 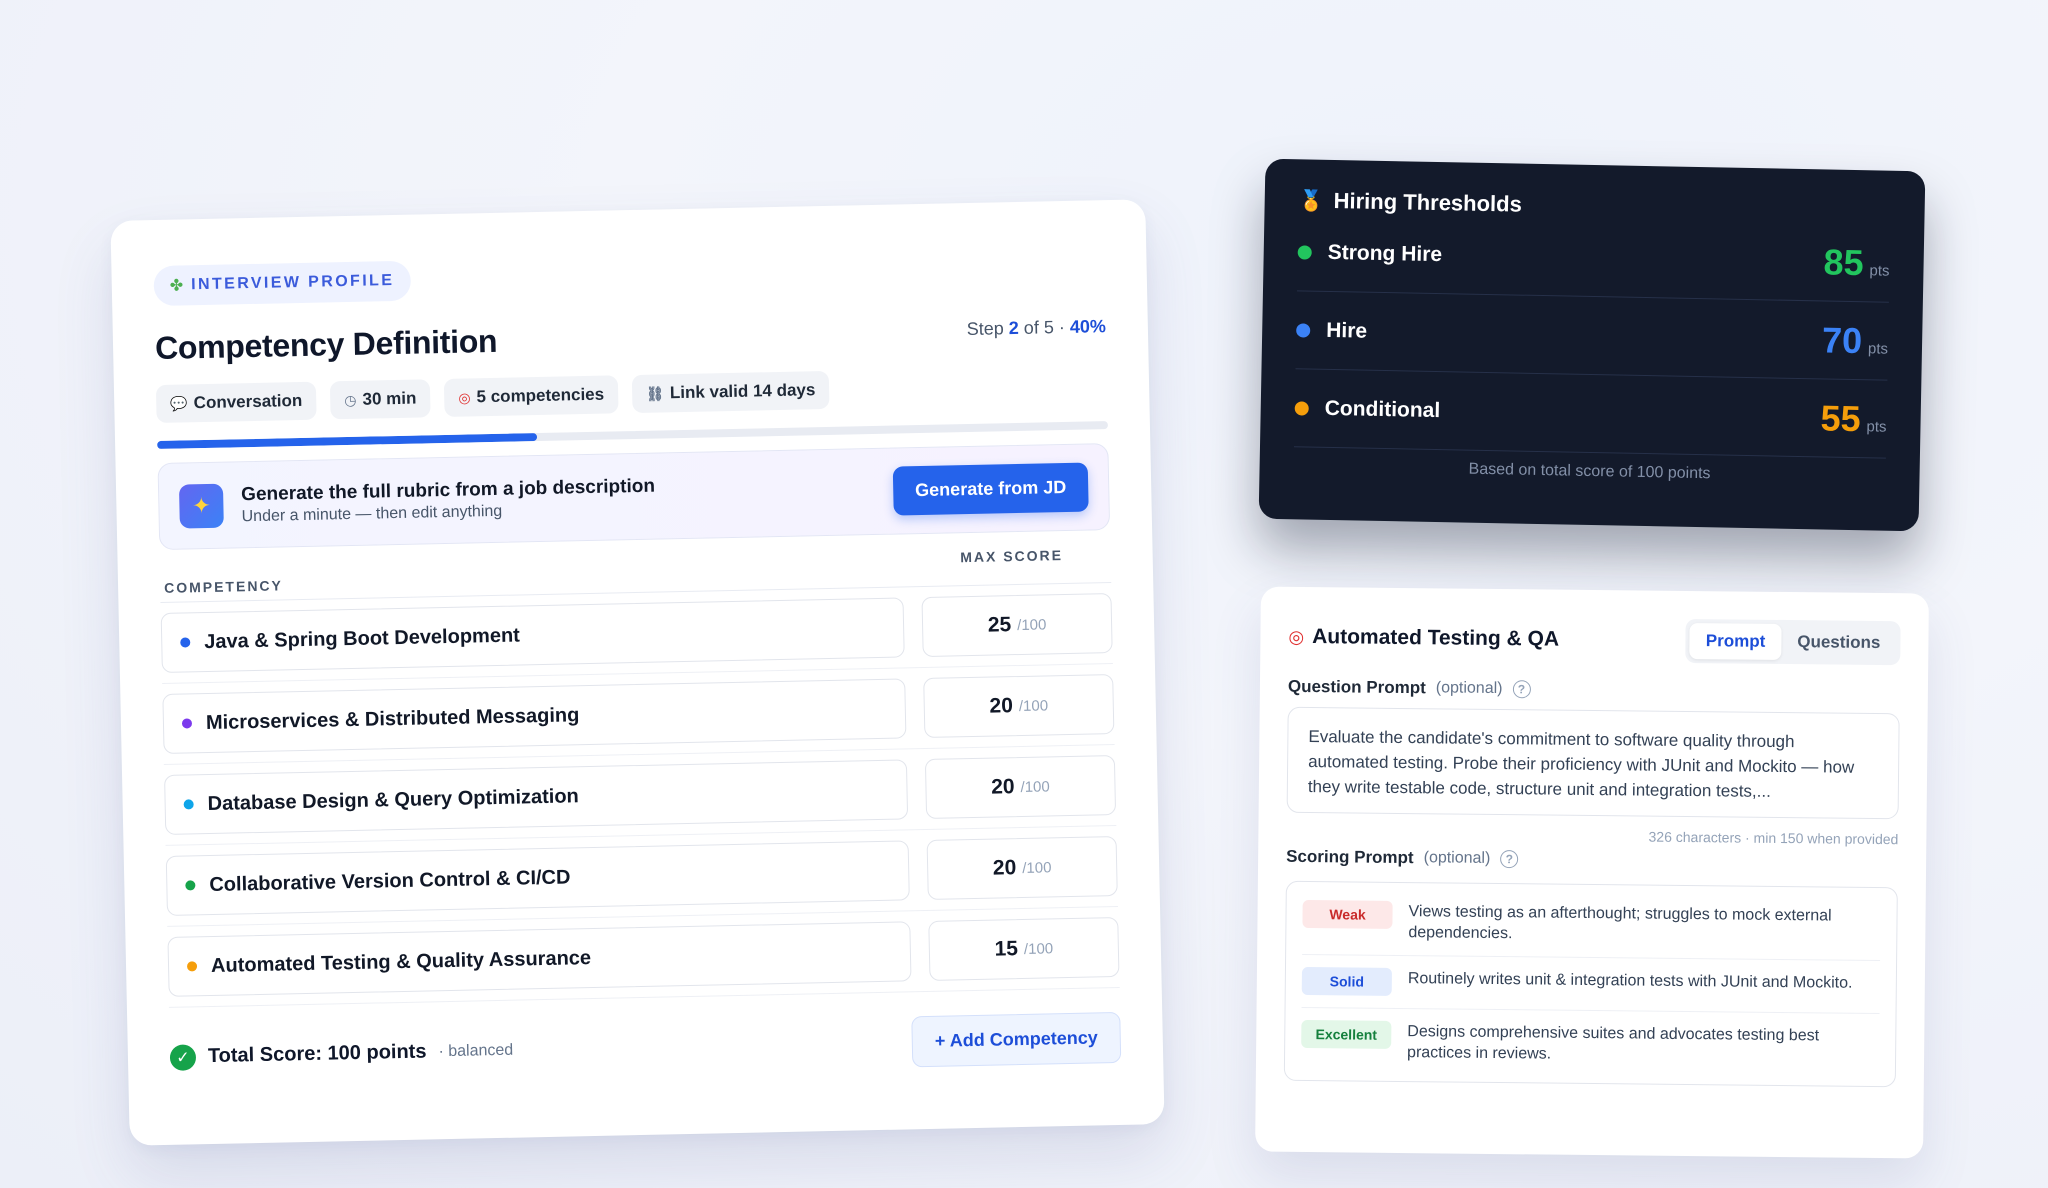 I want to click on profile-pill-label: INTERVIEW PROFILE, so click(x=293, y=283).